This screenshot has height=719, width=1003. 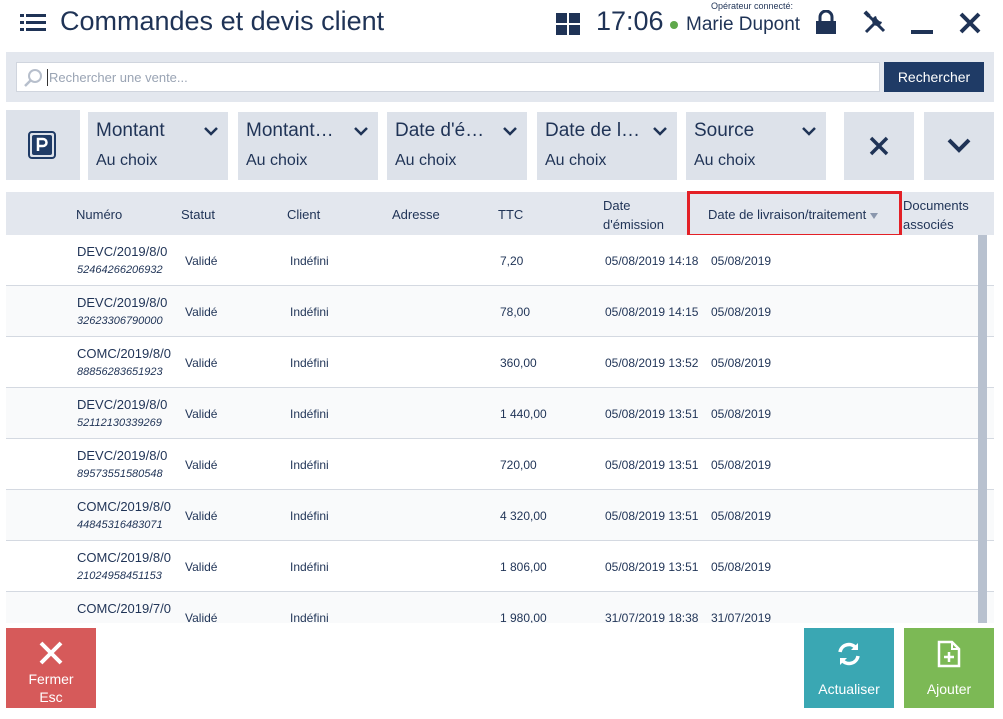 What do you see at coordinates (826, 23) in the screenshot?
I see `lock-icon` at bounding box center [826, 23].